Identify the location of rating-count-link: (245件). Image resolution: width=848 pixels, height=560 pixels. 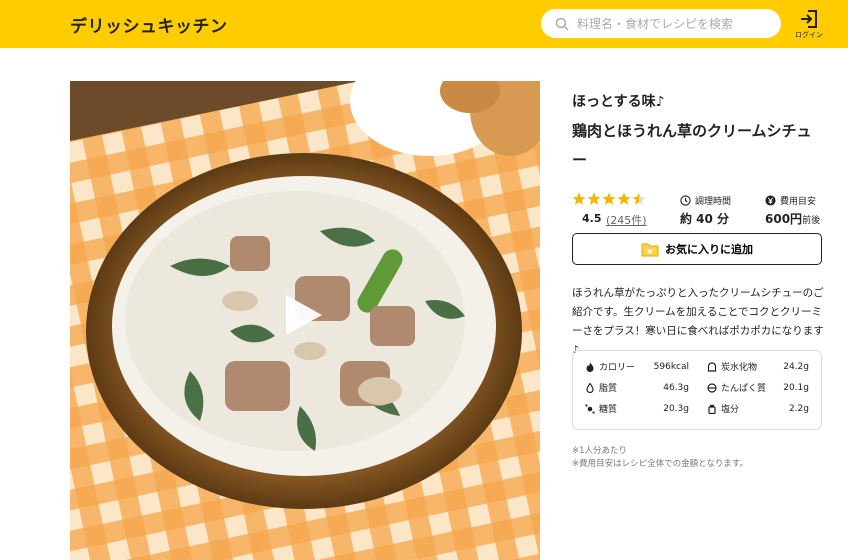
(626, 220).